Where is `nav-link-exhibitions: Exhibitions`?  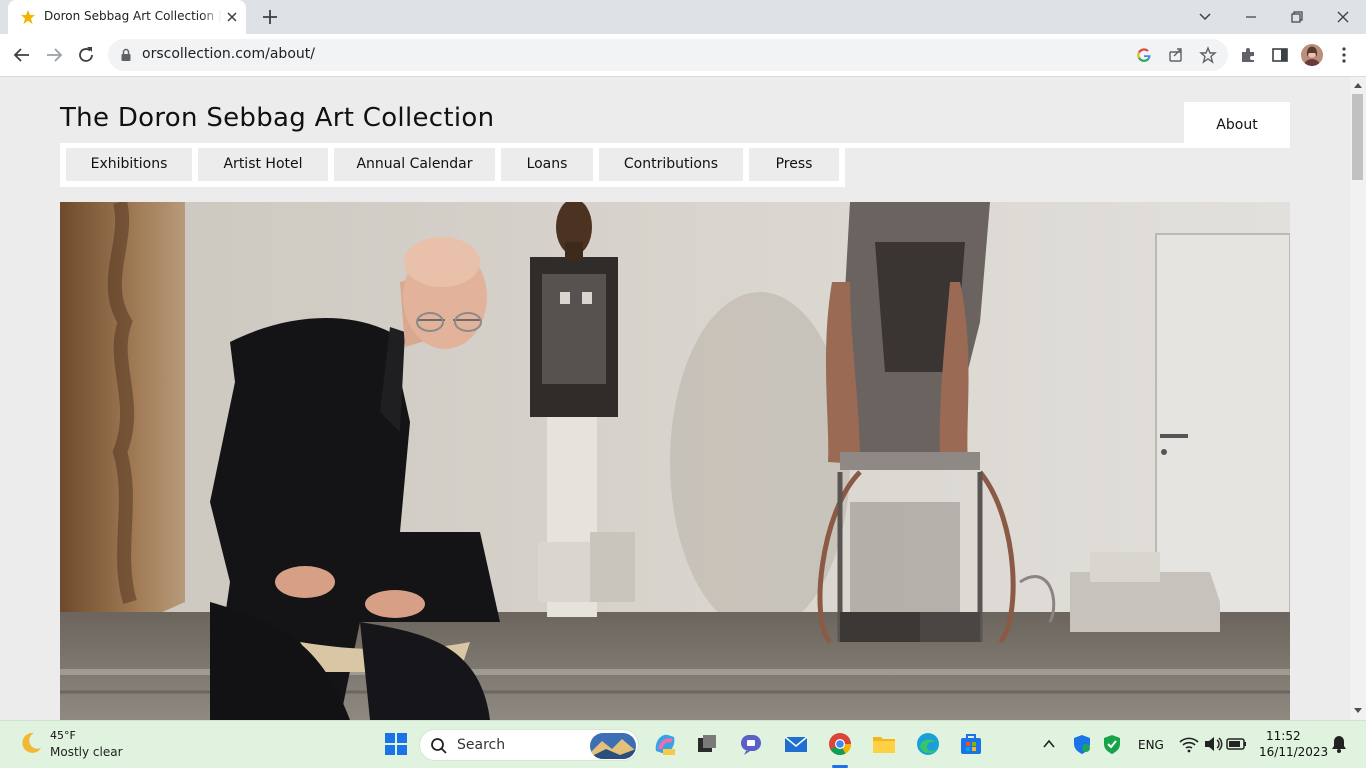 nav-link-exhibitions: Exhibitions is located at coordinates (129, 164).